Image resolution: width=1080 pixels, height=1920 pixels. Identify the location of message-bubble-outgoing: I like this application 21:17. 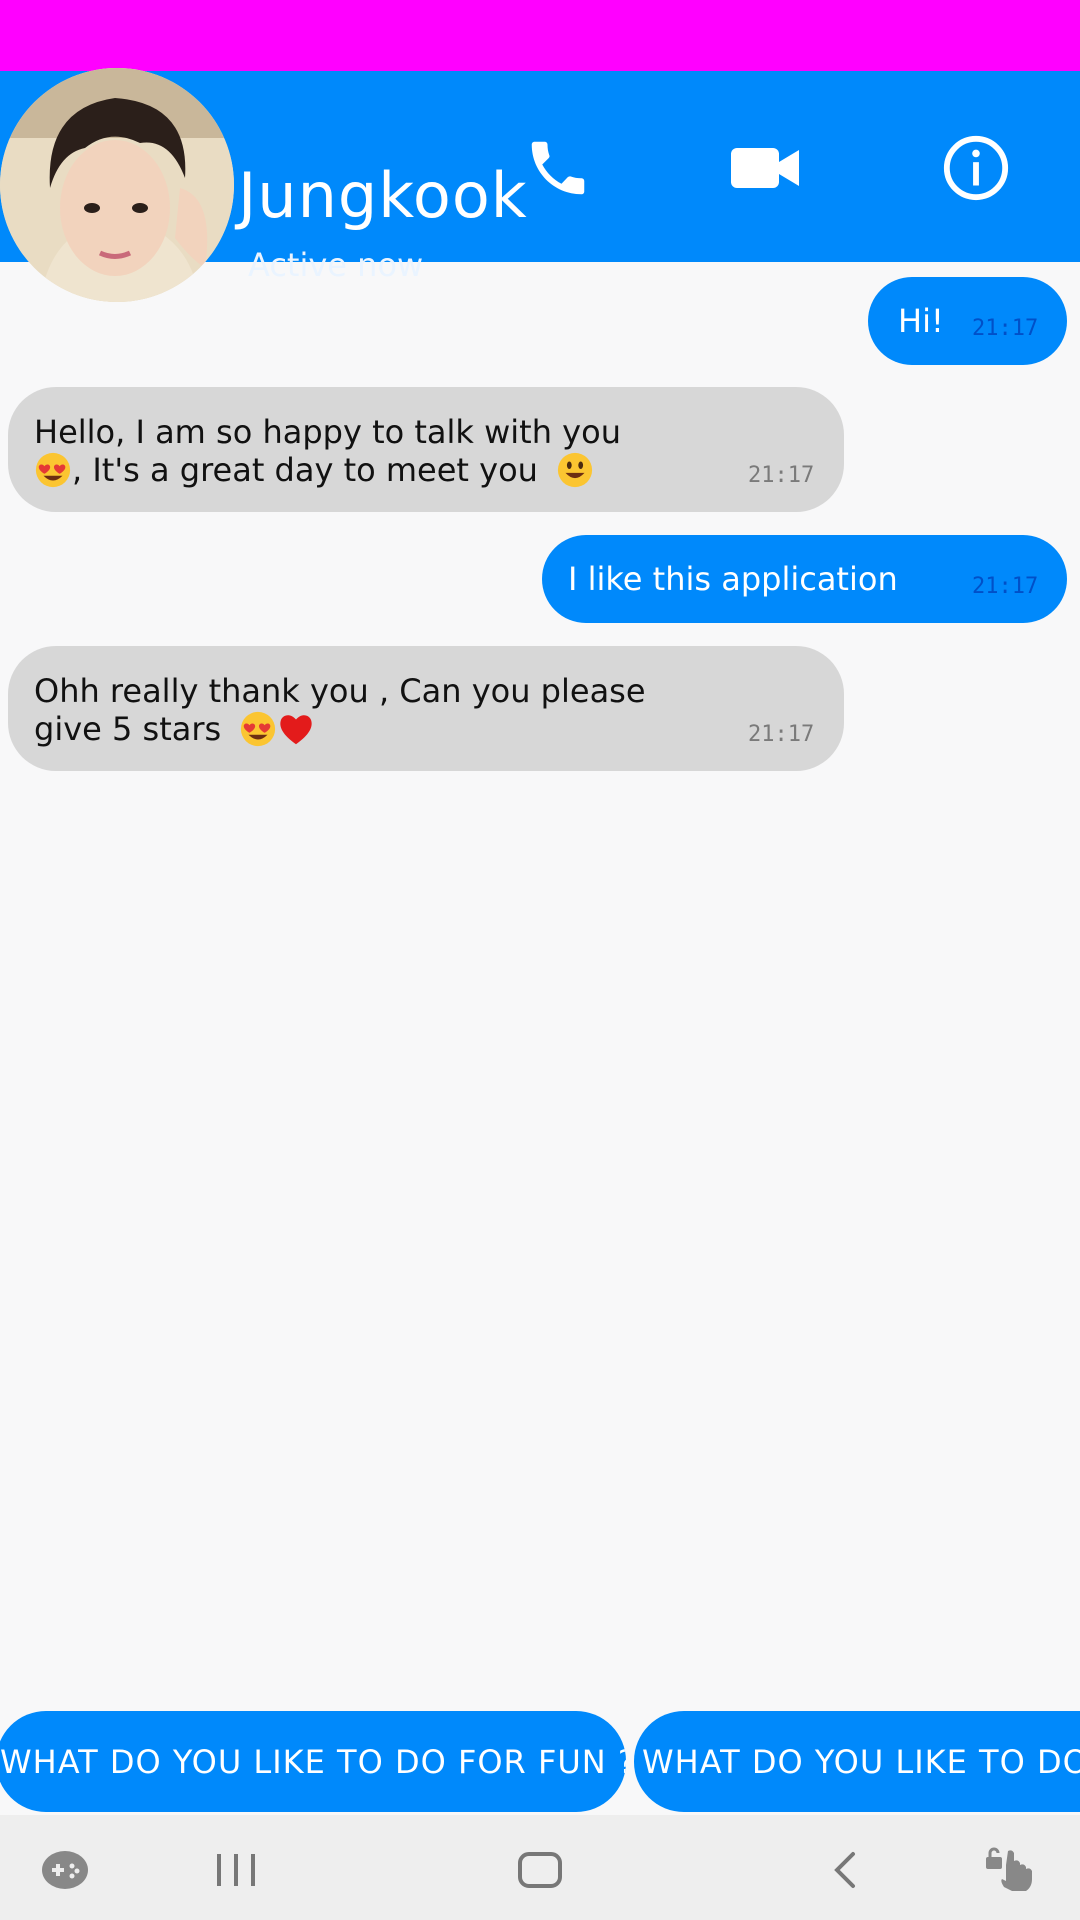
(804, 579).